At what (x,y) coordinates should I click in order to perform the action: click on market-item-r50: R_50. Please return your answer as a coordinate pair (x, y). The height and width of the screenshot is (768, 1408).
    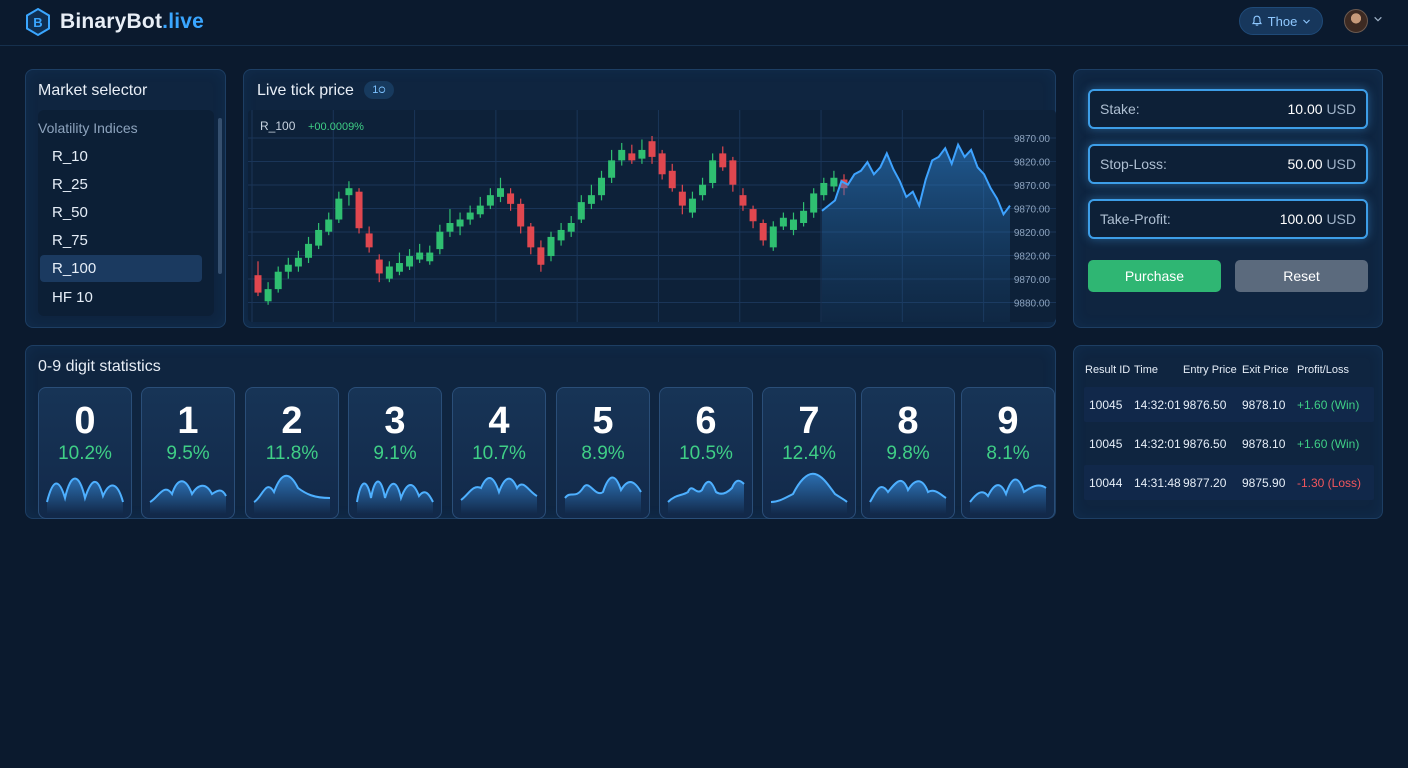
    Looking at the image, I should click on (121, 212).